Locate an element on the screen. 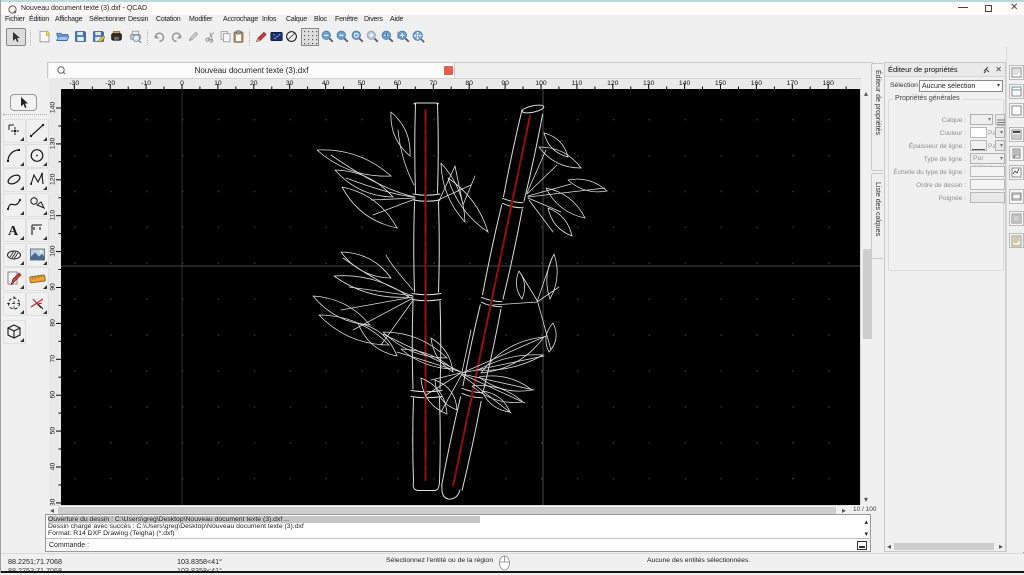  svg-text: 0 is located at coordinates (182, 83).